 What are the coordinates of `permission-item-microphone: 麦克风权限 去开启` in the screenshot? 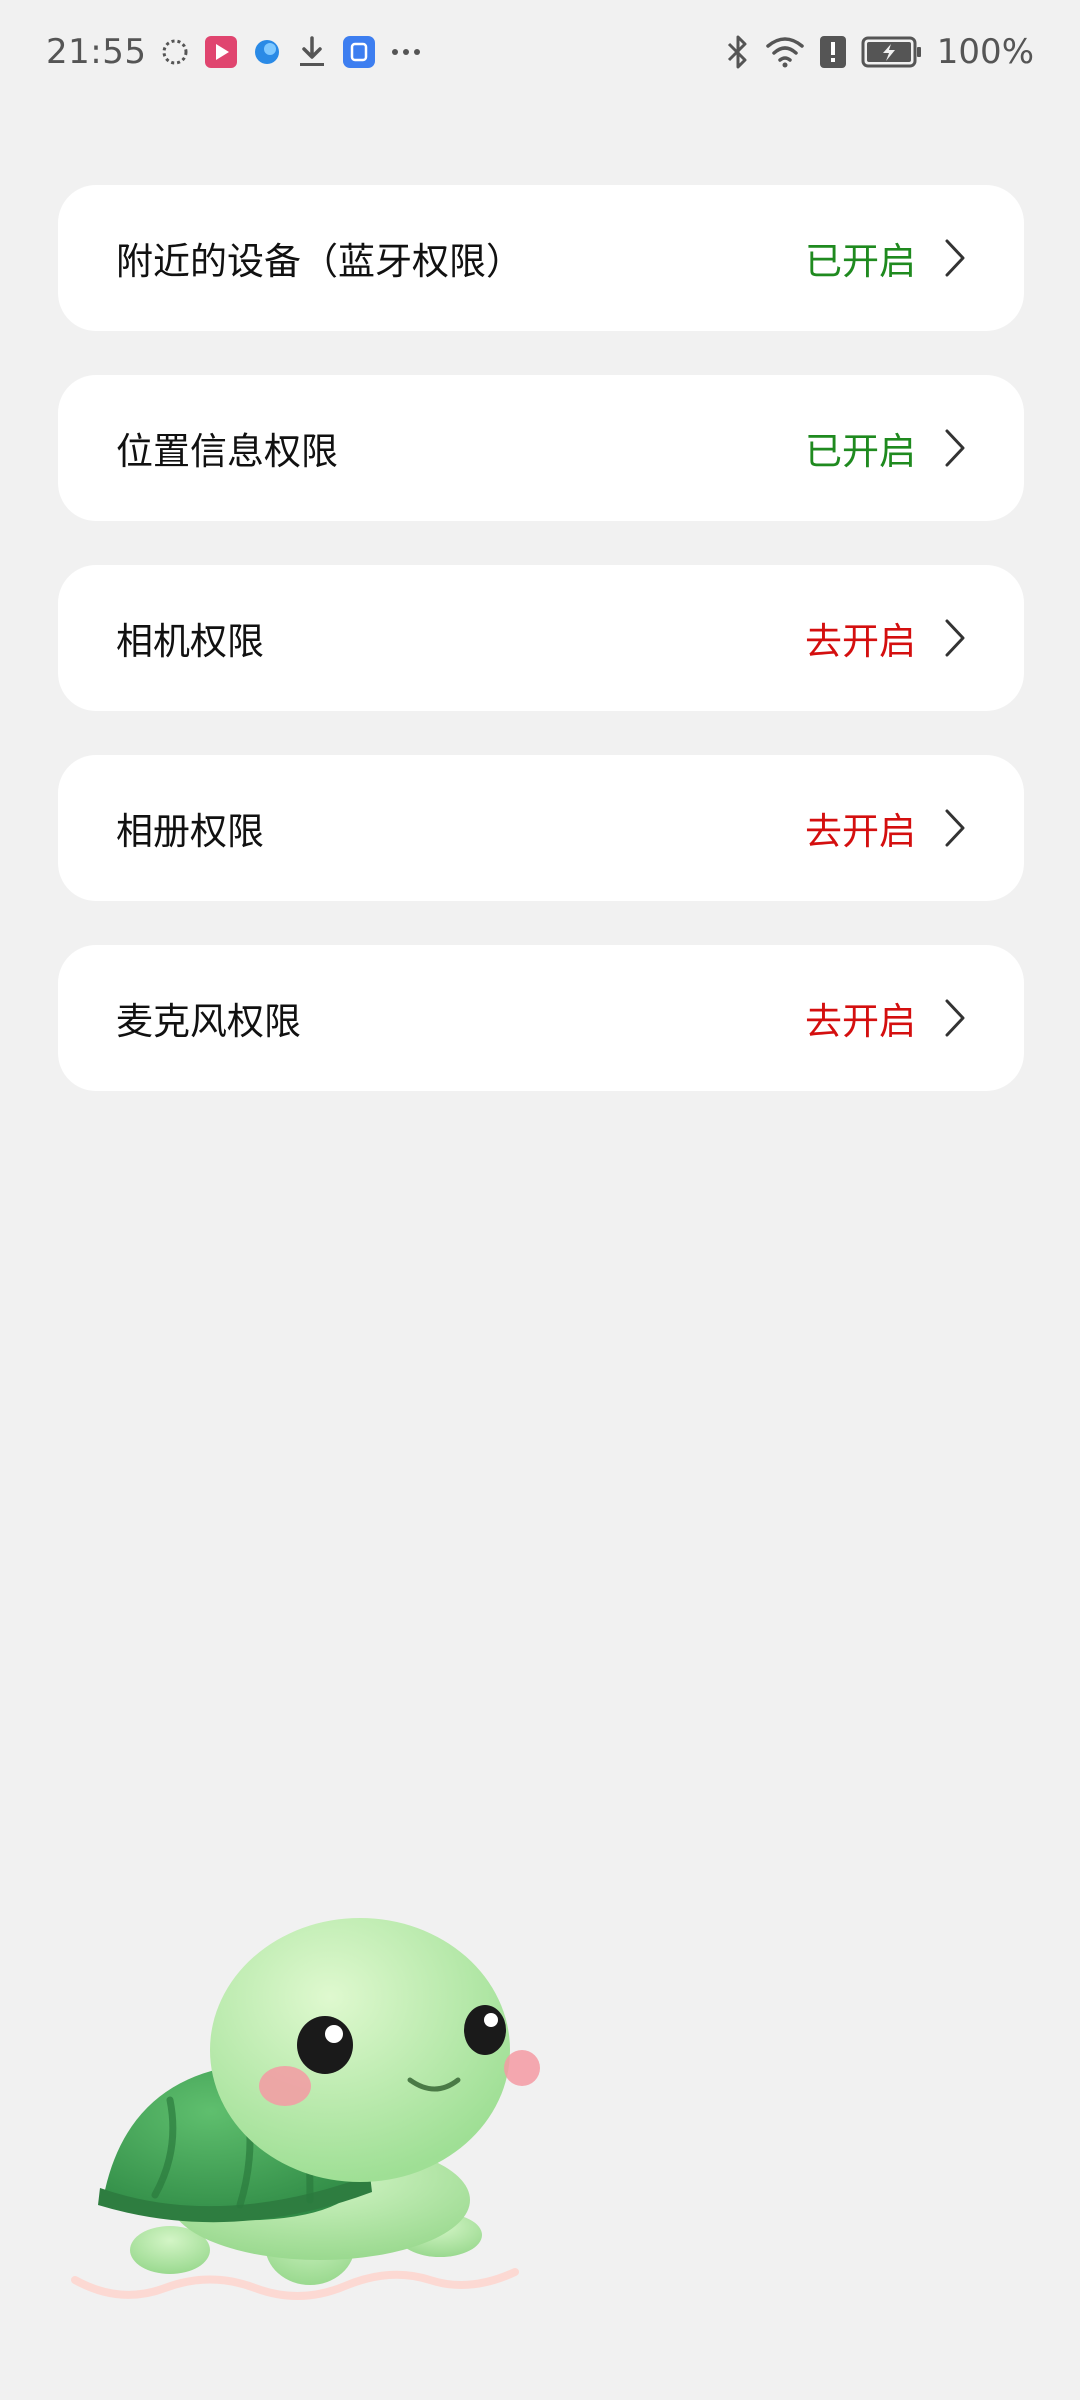 It's located at (541, 1018).